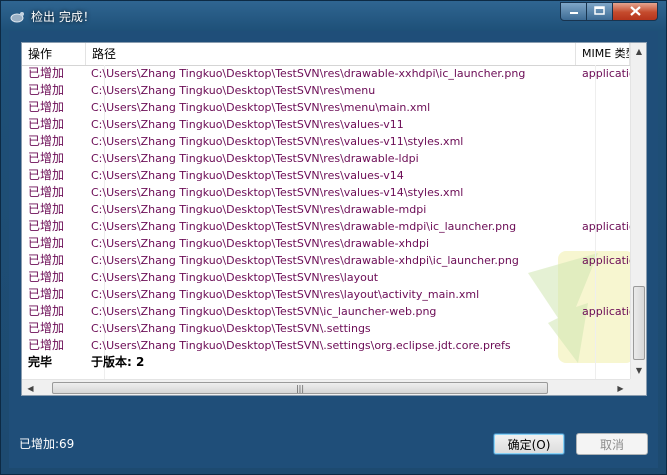  I want to click on chevron-down-icon: ▼, so click(639, 370).